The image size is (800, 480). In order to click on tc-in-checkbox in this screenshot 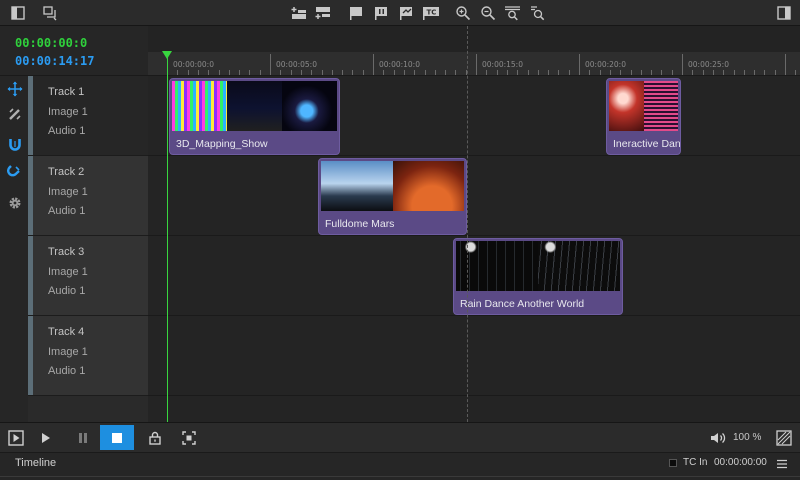, I will do `click(673, 463)`.